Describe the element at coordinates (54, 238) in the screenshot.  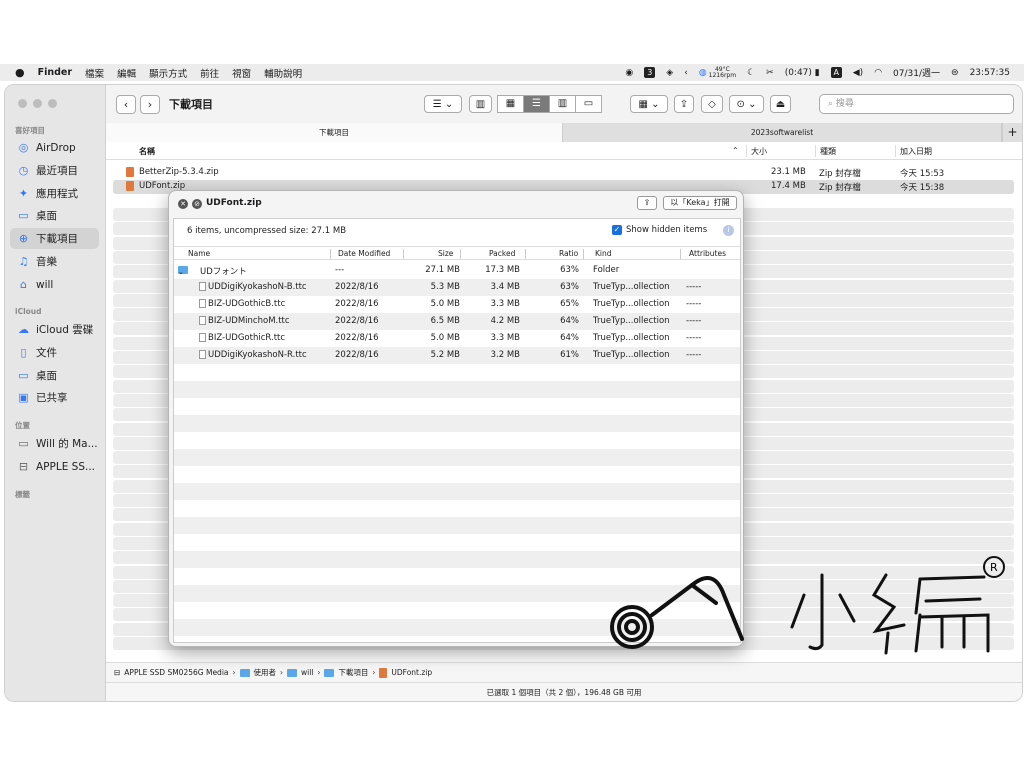
I see `sidebar-item-downloads: ⊕ 下載項目` at that location.